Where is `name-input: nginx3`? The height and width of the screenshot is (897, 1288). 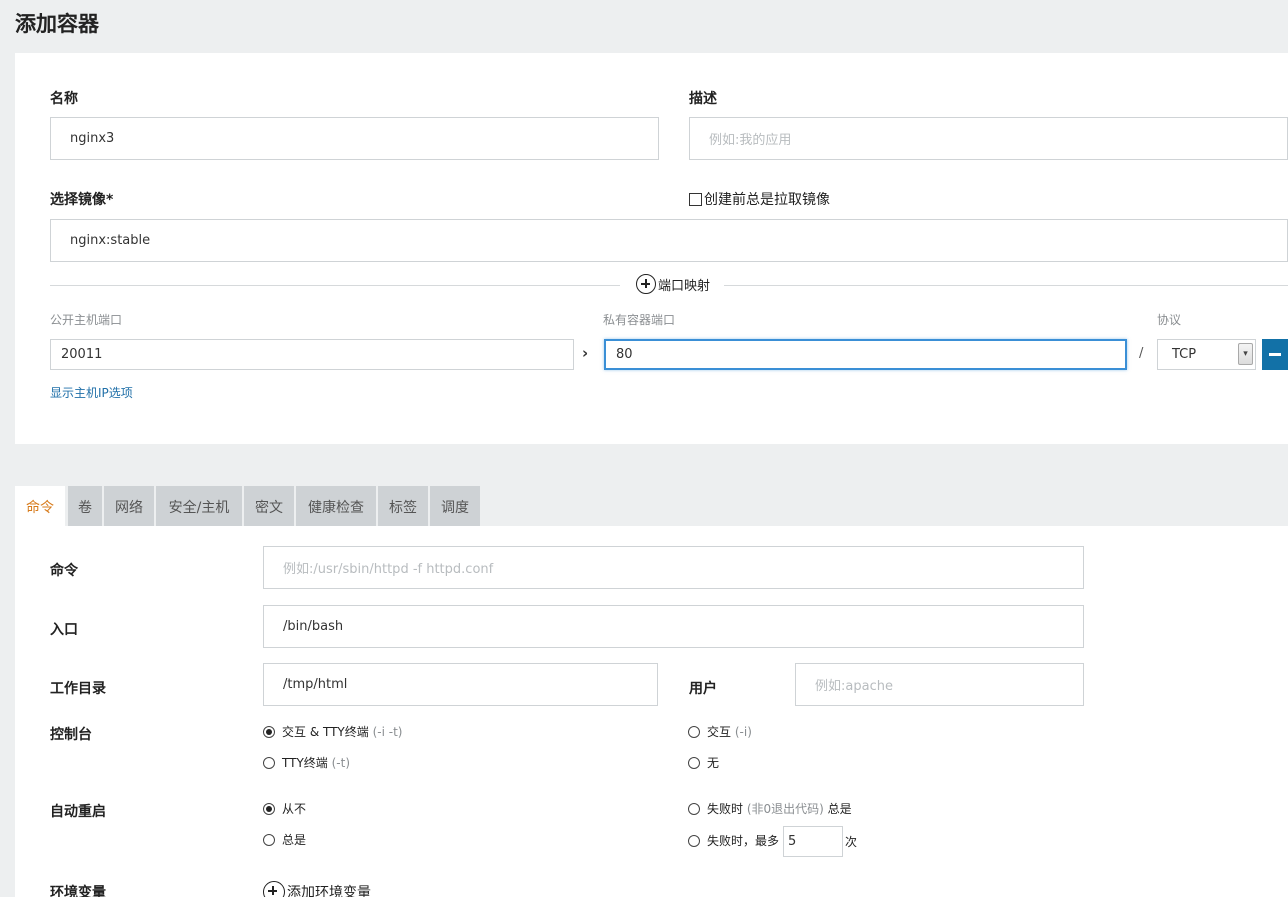 name-input: nginx3 is located at coordinates (354, 138).